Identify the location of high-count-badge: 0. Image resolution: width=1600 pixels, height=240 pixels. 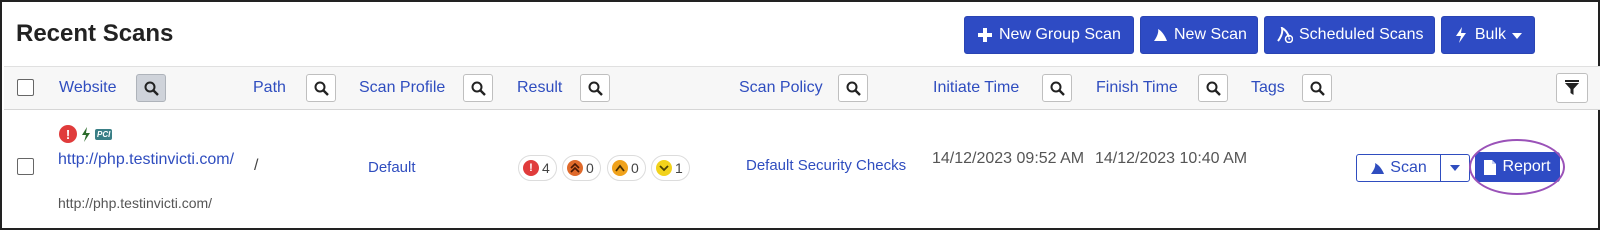
(581, 168).